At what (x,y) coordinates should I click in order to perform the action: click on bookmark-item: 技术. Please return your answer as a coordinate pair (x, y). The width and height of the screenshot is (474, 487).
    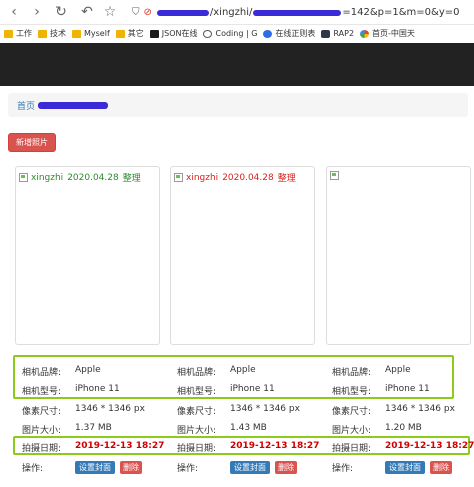
    Looking at the image, I should click on (52, 33).